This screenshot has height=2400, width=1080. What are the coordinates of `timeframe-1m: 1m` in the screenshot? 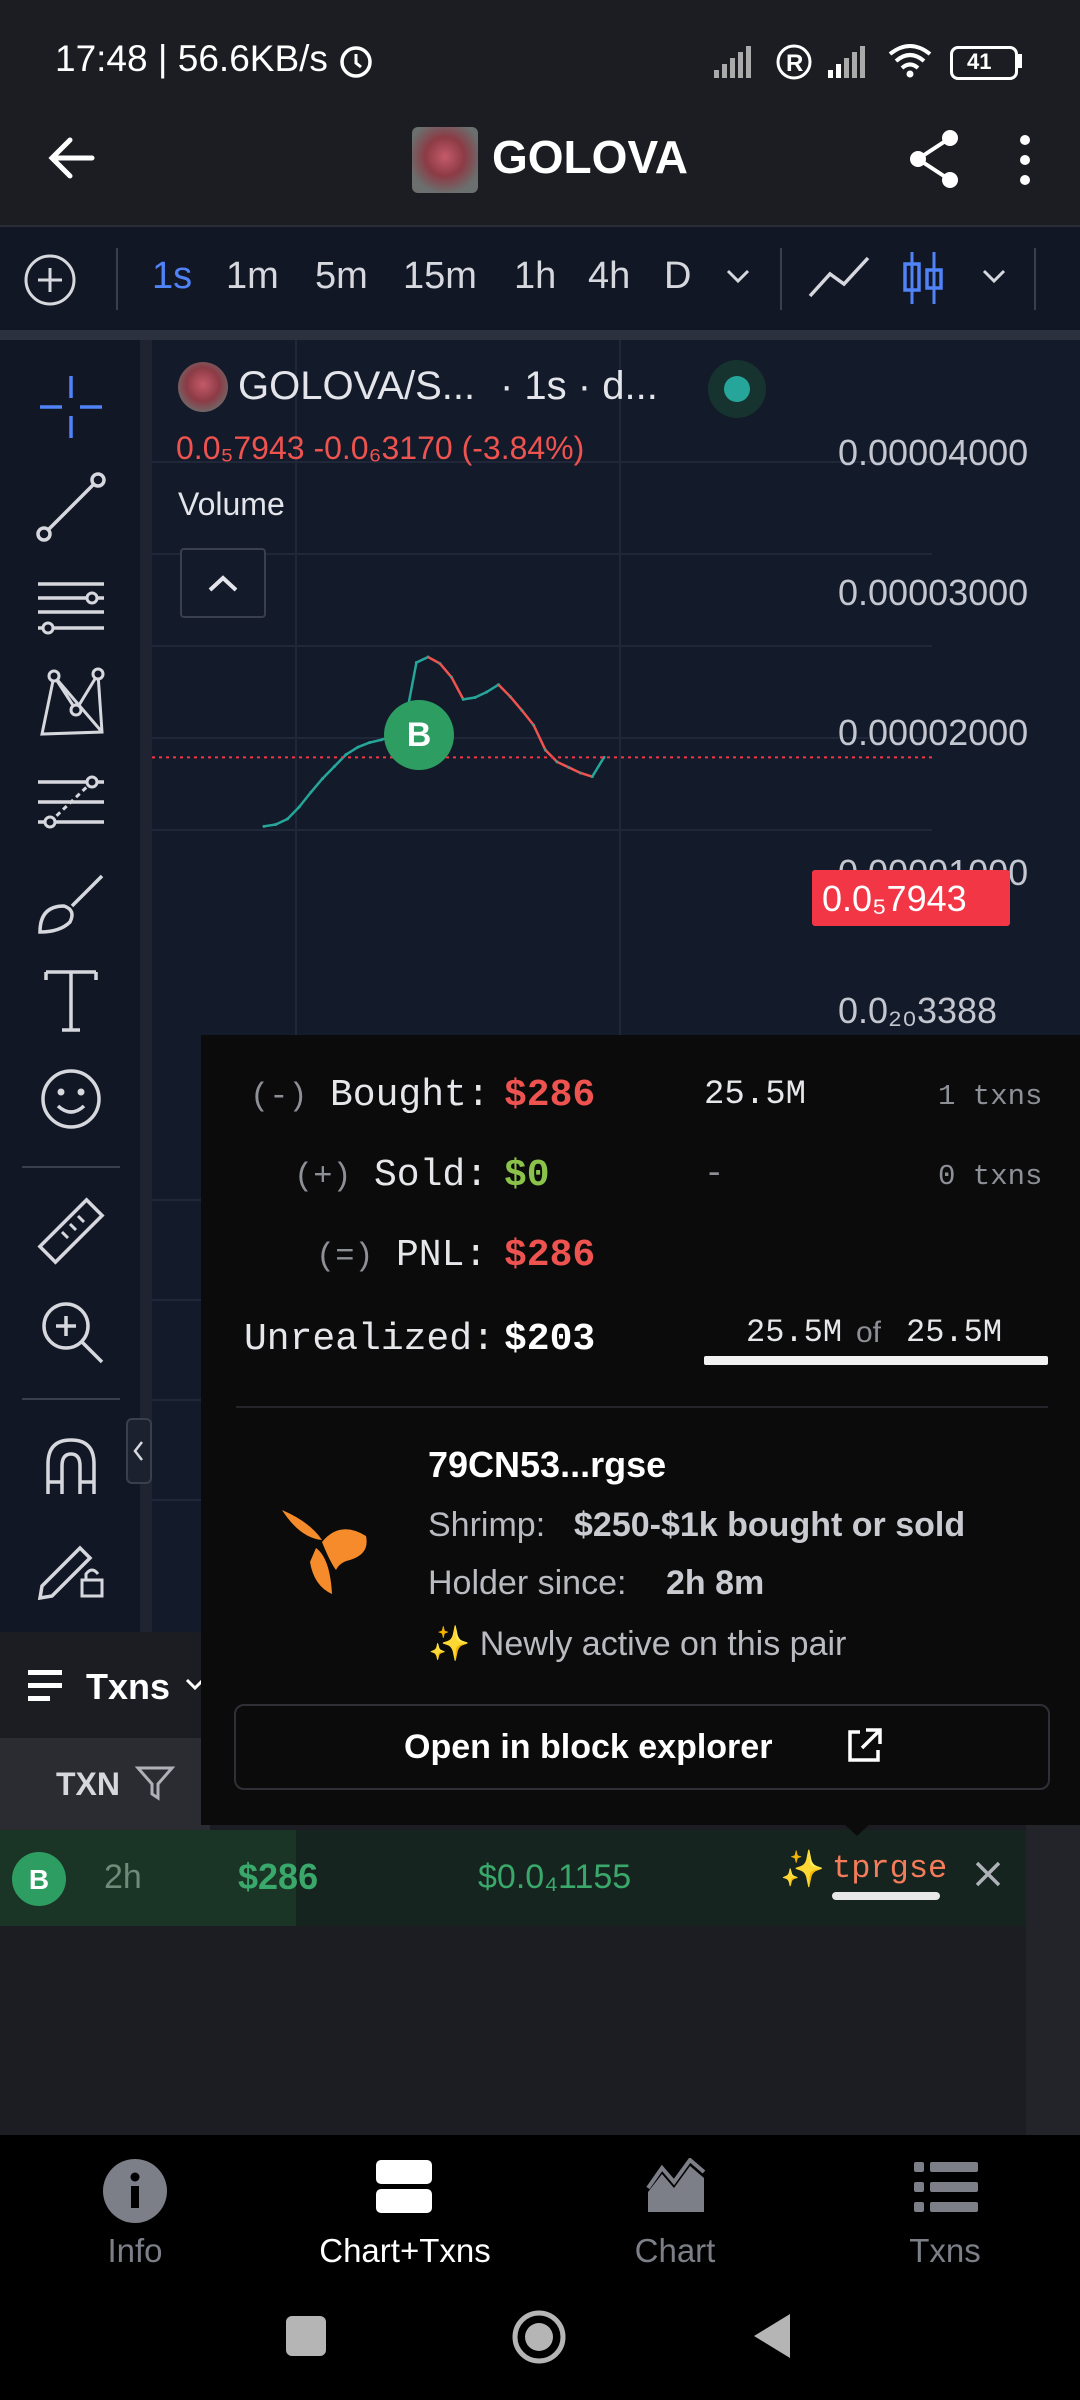 It's located at (252, 276).